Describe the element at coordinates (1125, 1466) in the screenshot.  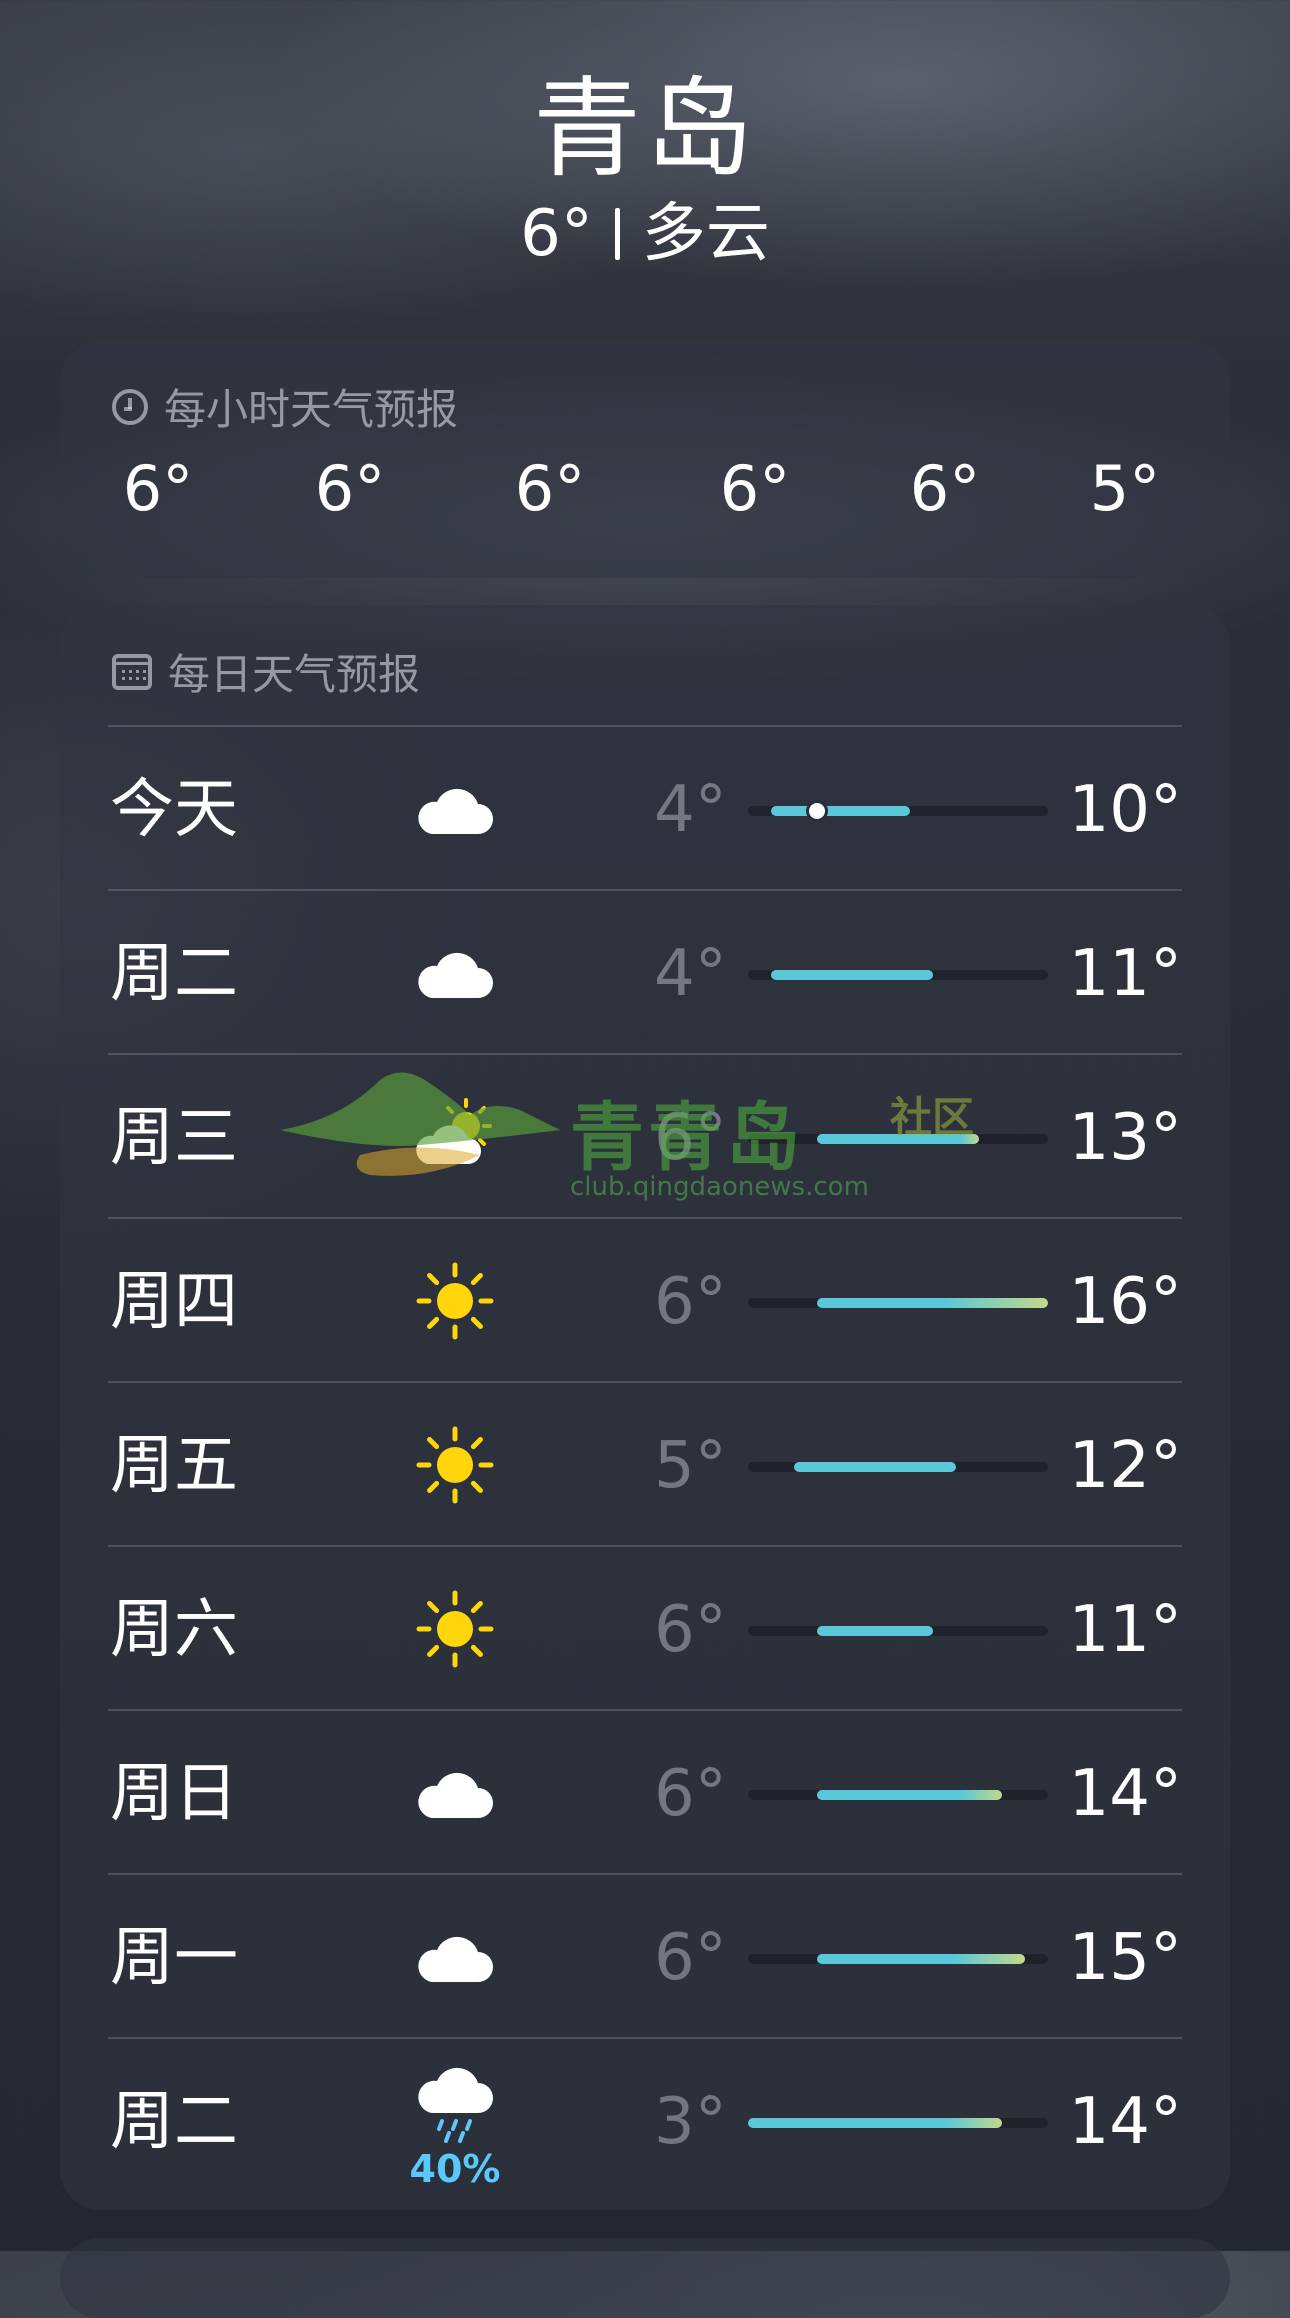
I see `high-temp: 12°` at that location.